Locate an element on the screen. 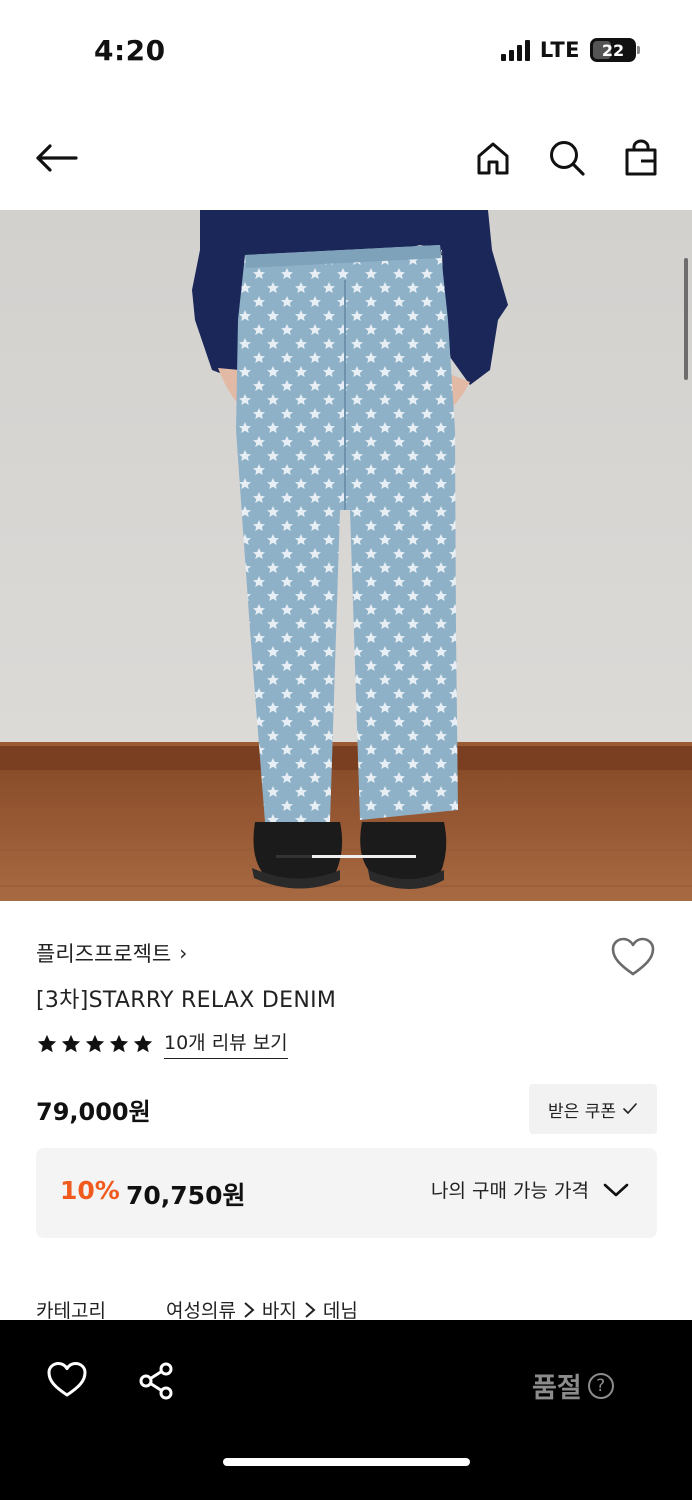 The height and width of the screenshot is (1500, 692). like-button is located at coordinates (67, 1380).